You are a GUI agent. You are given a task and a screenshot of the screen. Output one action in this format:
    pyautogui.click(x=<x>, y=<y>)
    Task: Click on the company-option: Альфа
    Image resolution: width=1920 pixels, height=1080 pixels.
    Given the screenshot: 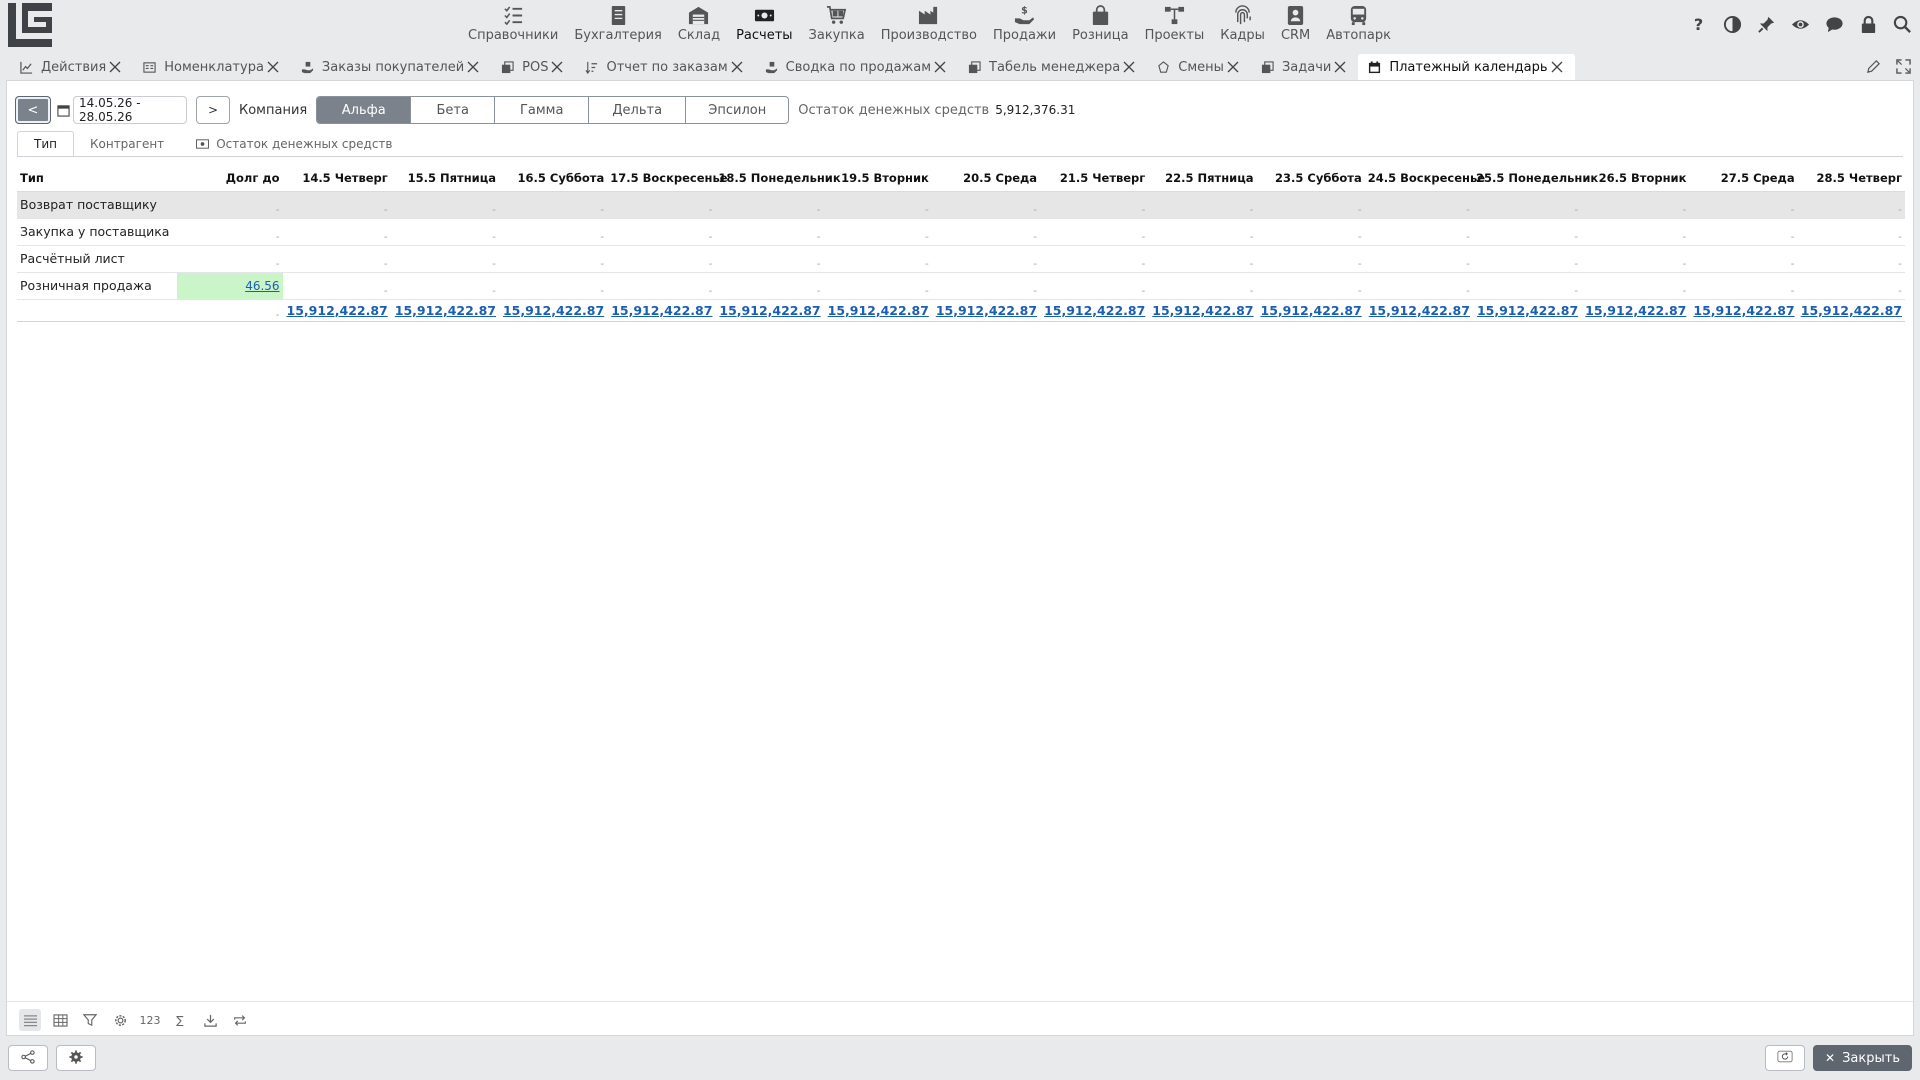 What is the action you would take?
    pyautogui.click(x=364, y=110)
    